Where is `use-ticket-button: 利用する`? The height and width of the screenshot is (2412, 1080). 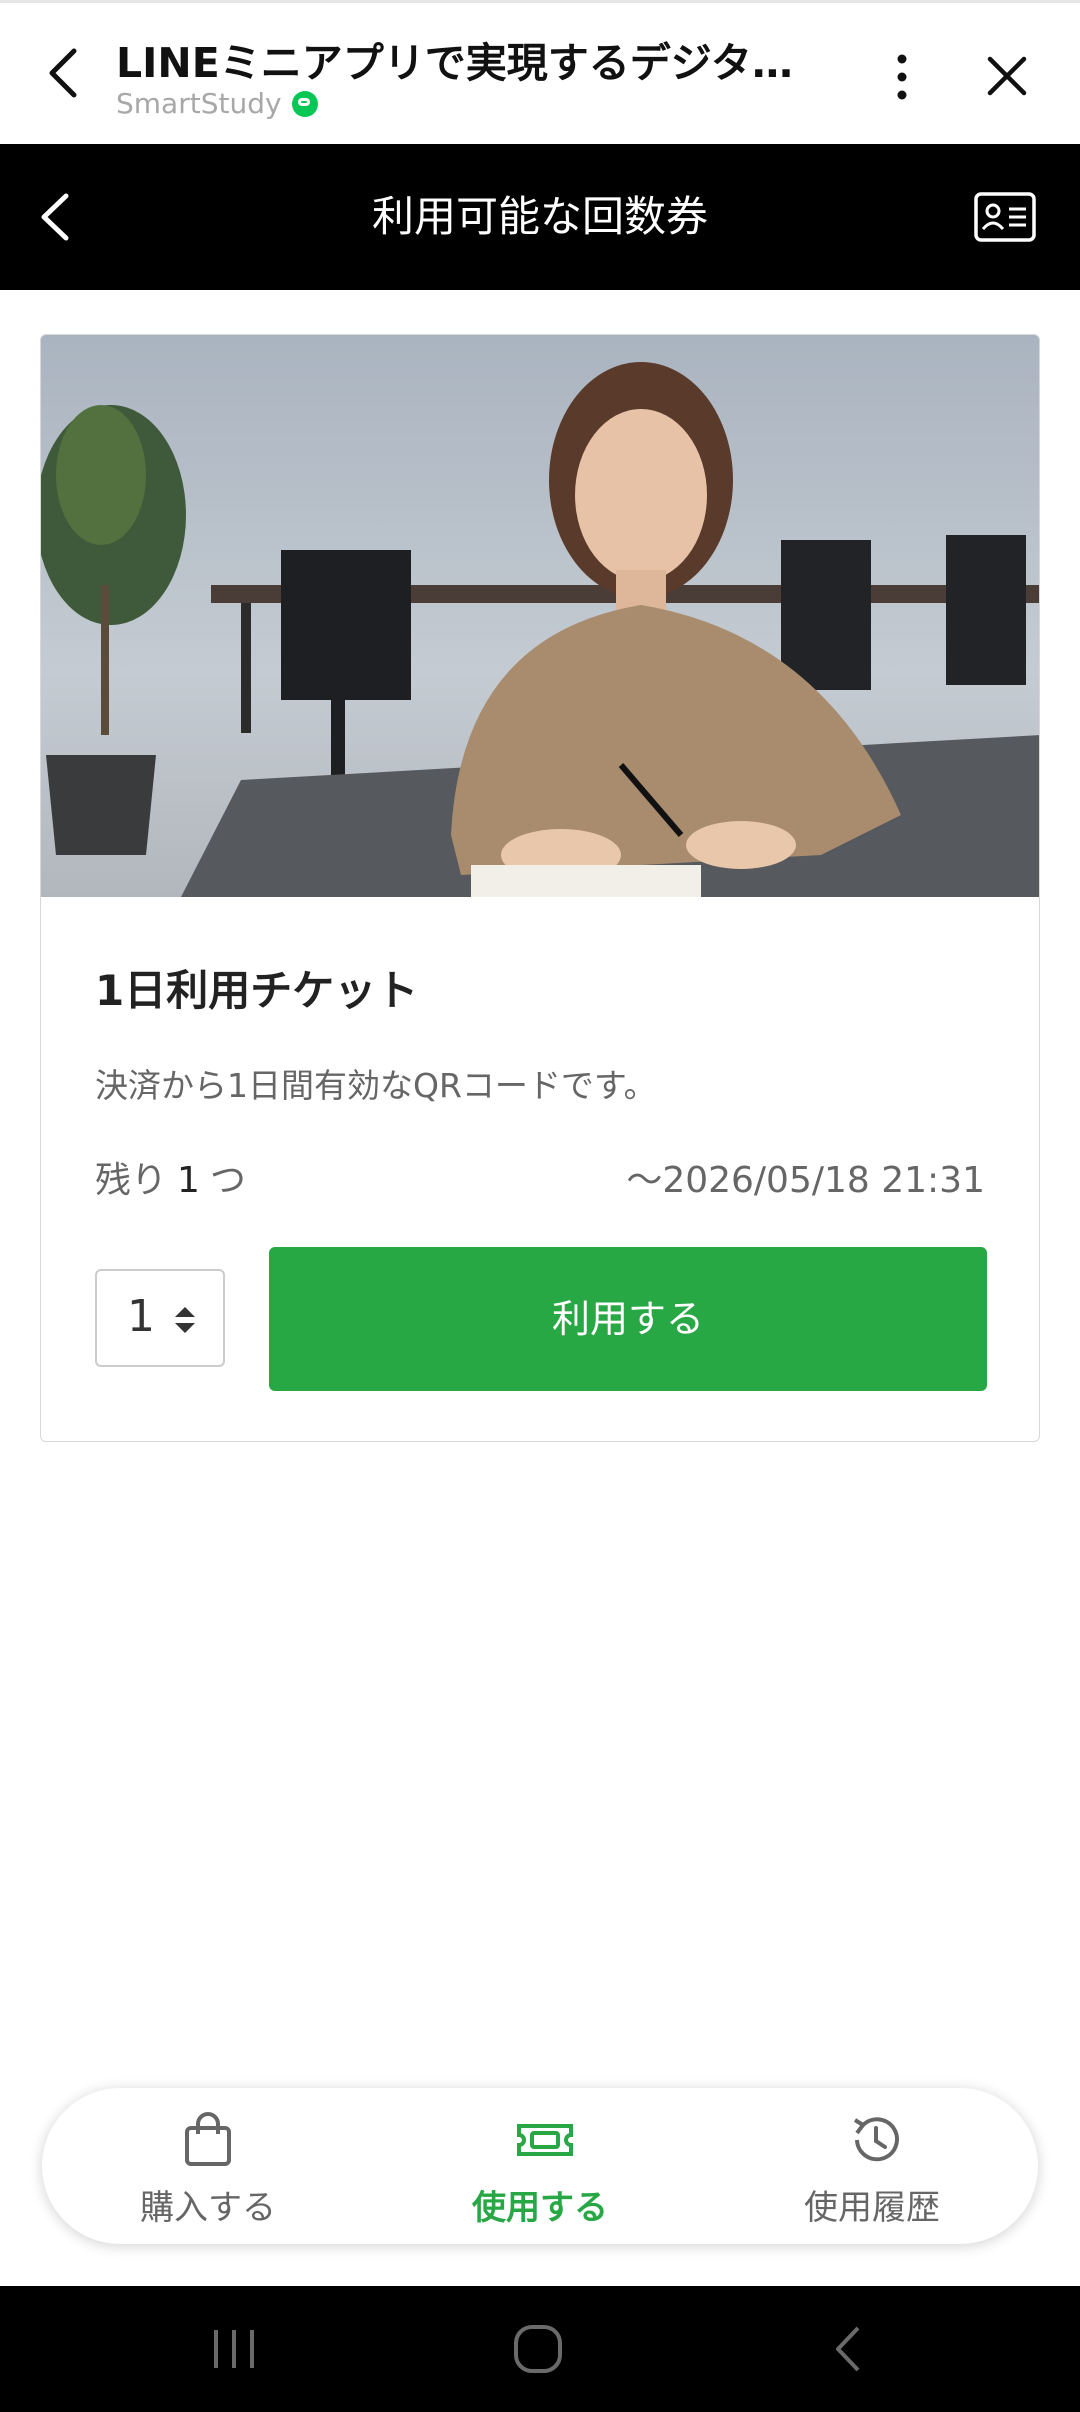
use-ticket-button: 利用する is located at coordinates (628, 1319).